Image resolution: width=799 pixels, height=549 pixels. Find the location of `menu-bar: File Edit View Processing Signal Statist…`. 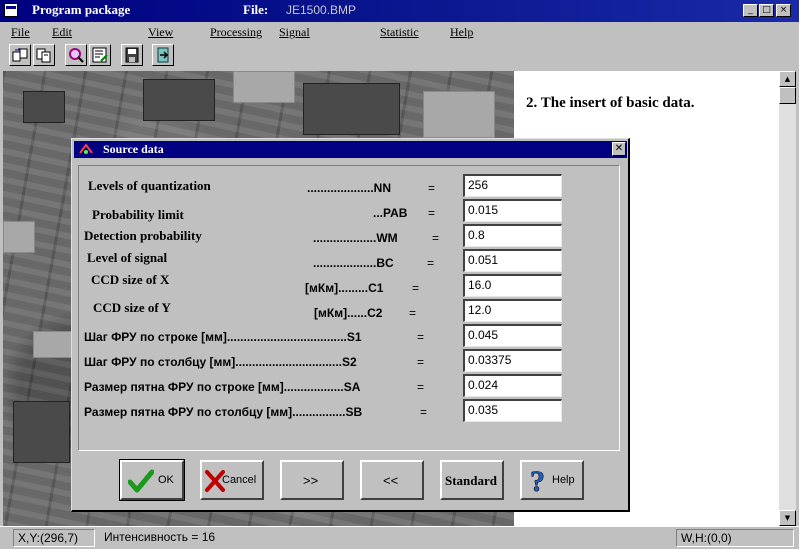

menu-bar: File Edit View Processing Signal Statist… is located at coordinates (399, 31).